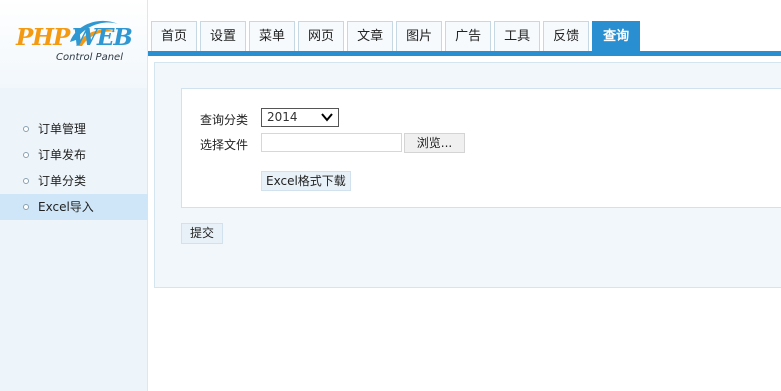 This screenshot has width=781, height=391. Describe the element at coordinates (370, 36) in the screenshot. I see `tab-article: 文章` at that location.